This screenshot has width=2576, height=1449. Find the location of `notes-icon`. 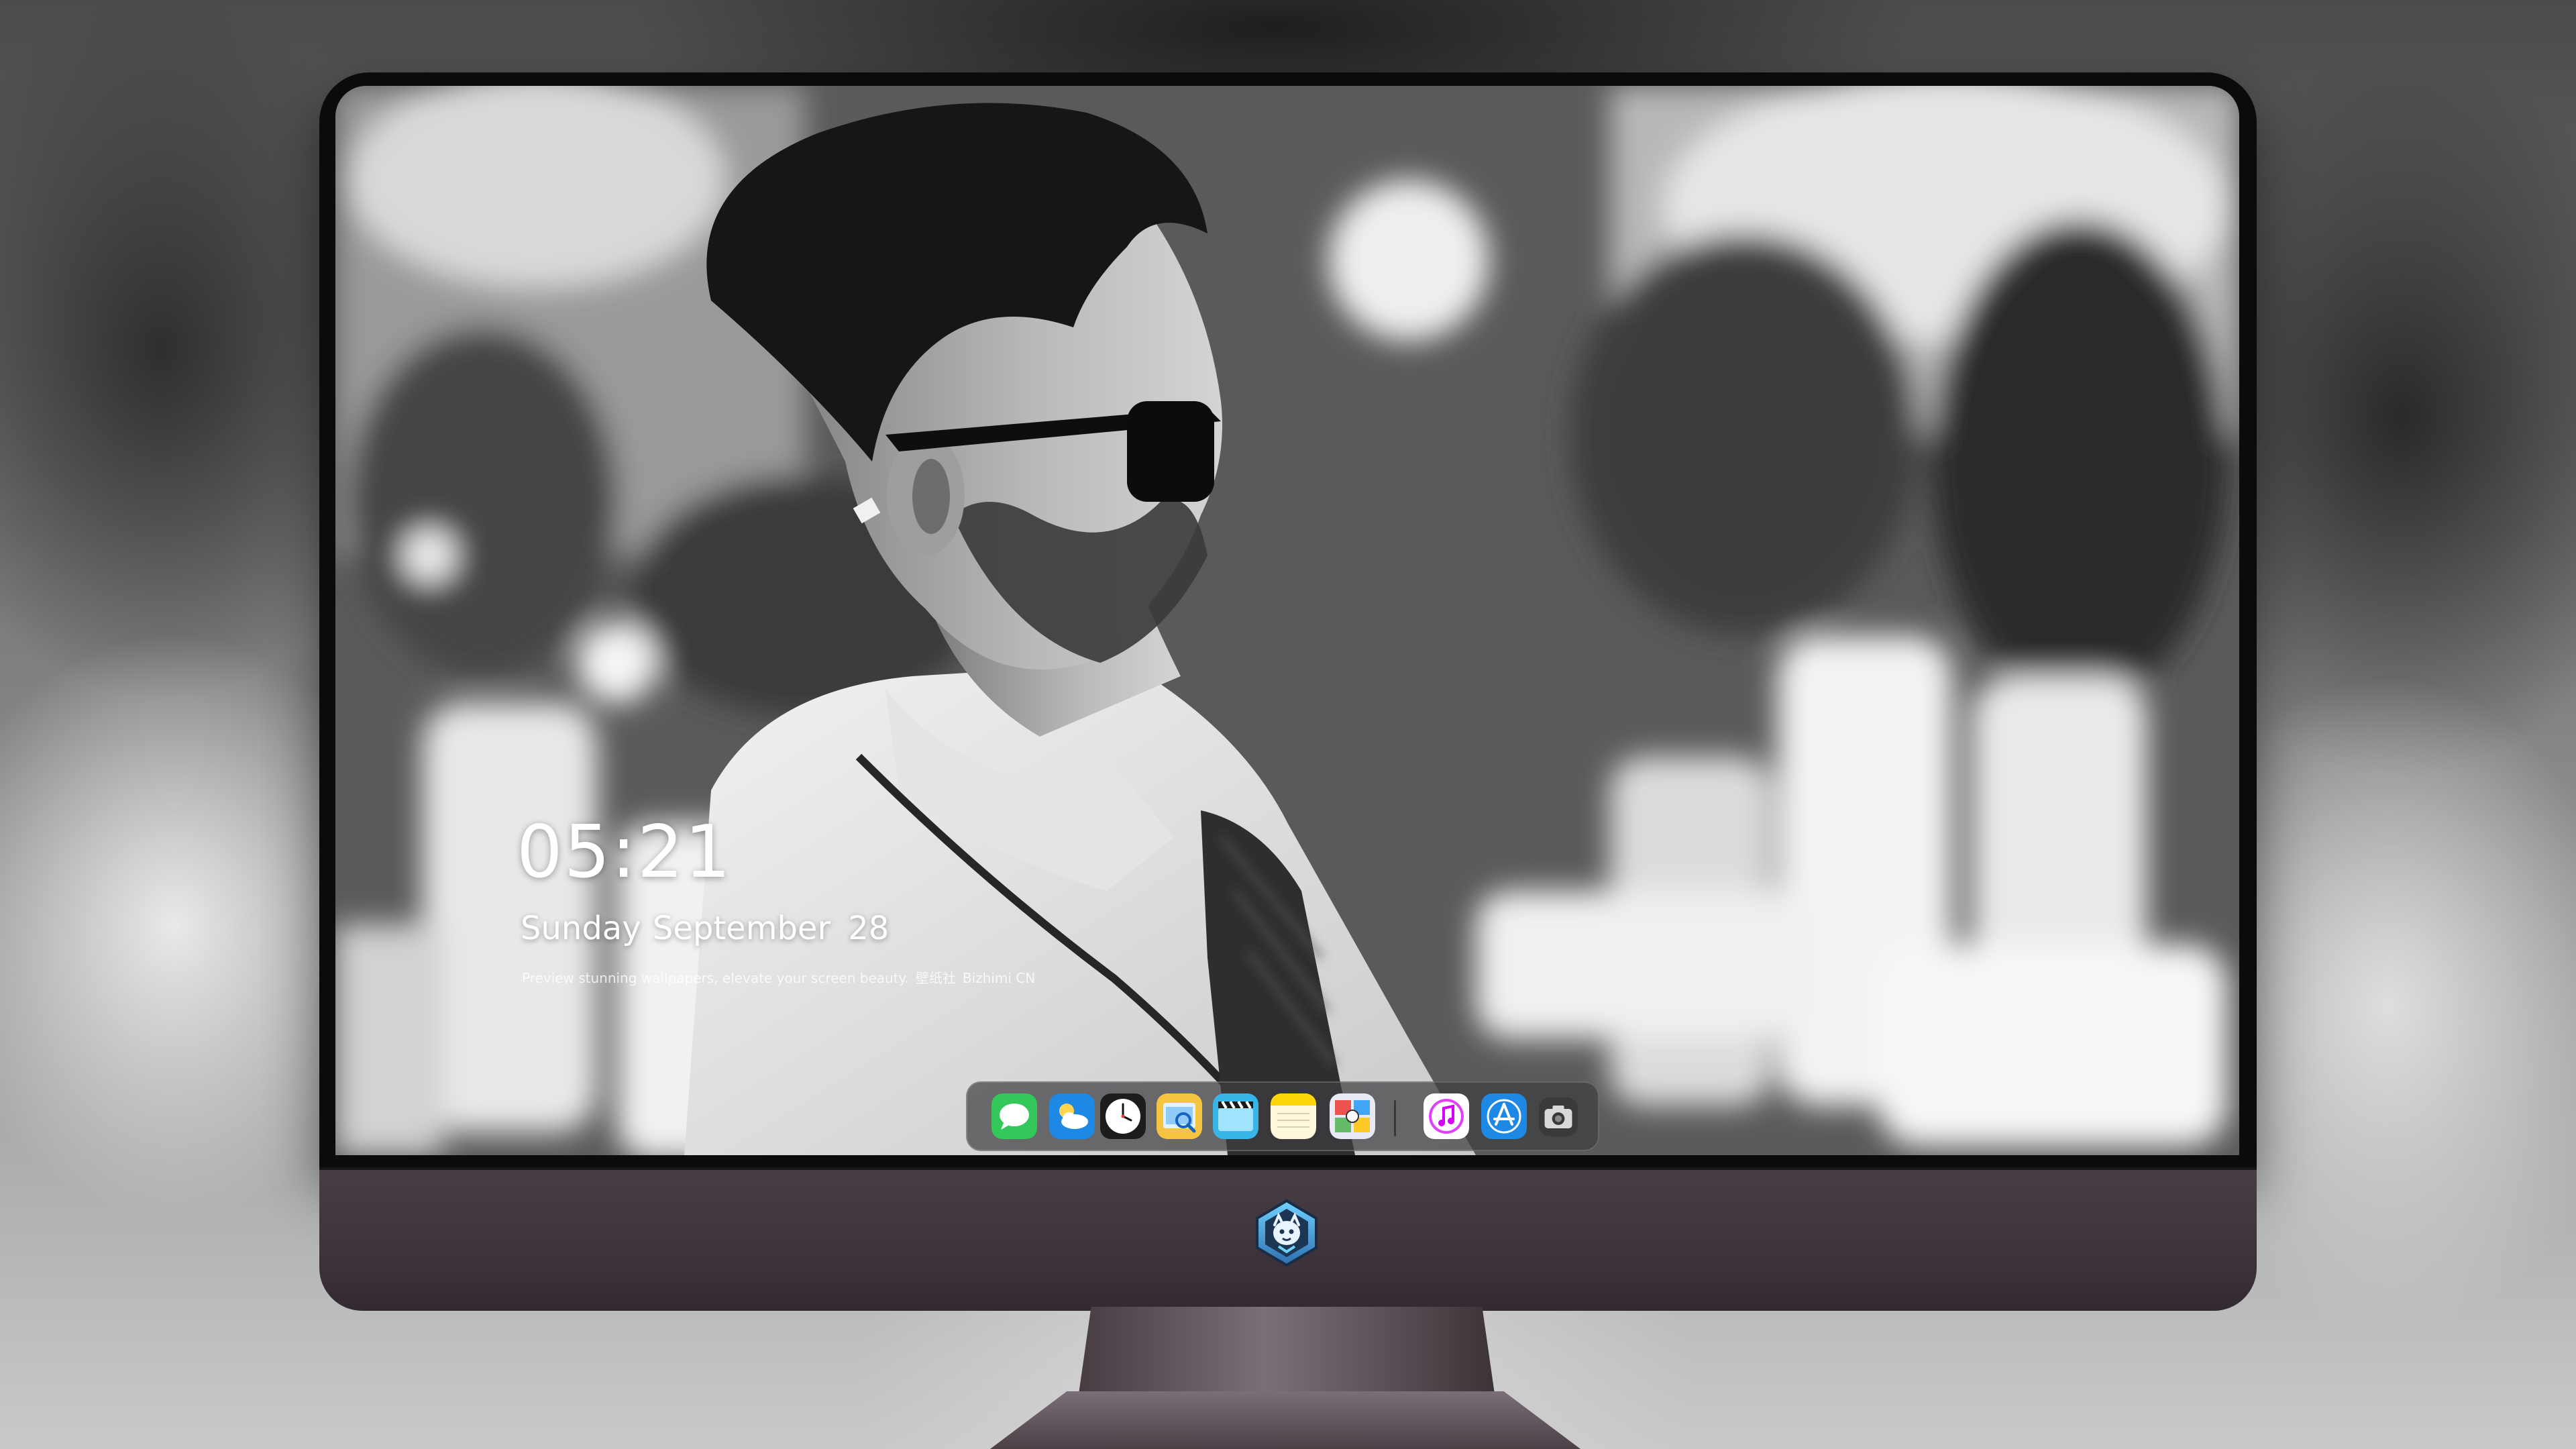

notes-icon is located at coordinates (1293, 1116).